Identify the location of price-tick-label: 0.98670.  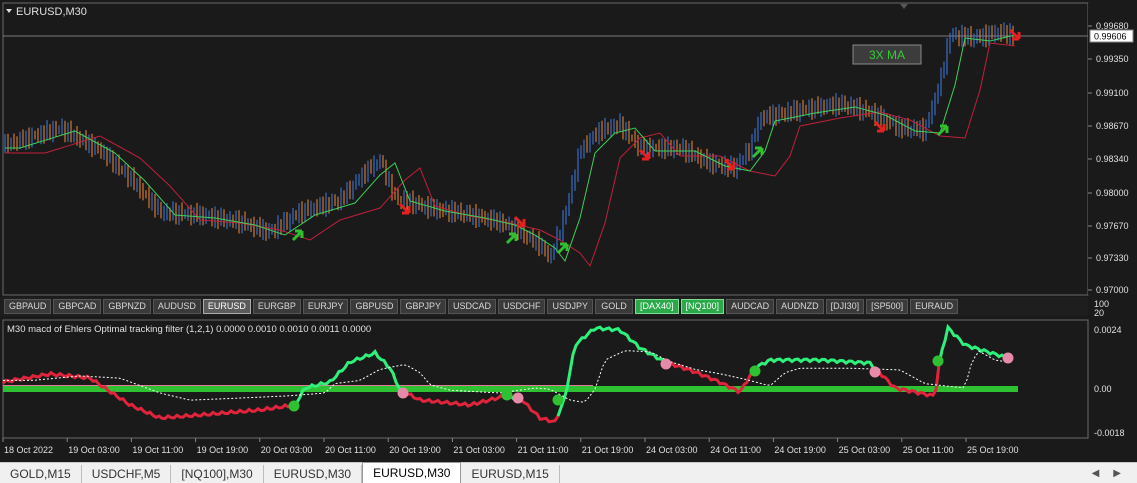
(1112, 126).